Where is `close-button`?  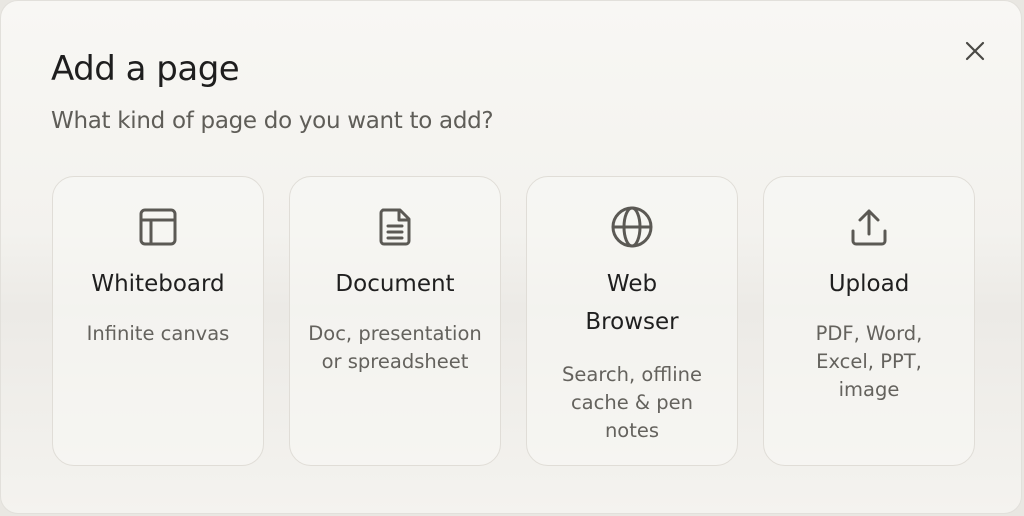
close-button is located at coordinates (975, 51).